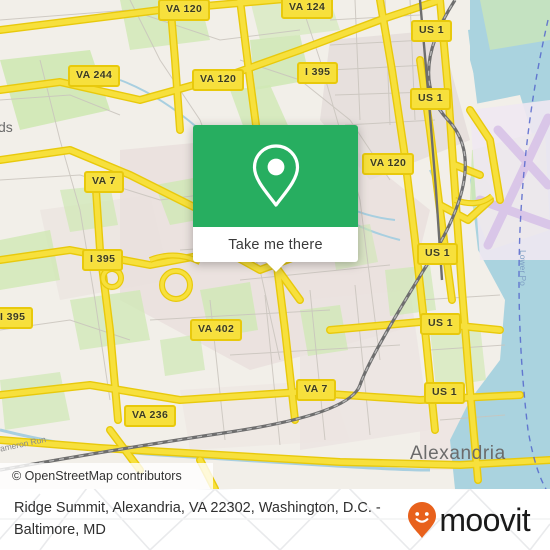 The image size is (550, 550). What do you see at coordinates (431, 31) in the screenshot?
I see `road-shield-us1-a: US 1` at bounding box center [431, 31].